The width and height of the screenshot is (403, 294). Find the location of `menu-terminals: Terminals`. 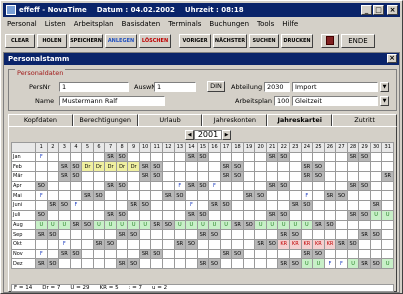

menu-terminals: Terminals is located at coordinates (184, 24).